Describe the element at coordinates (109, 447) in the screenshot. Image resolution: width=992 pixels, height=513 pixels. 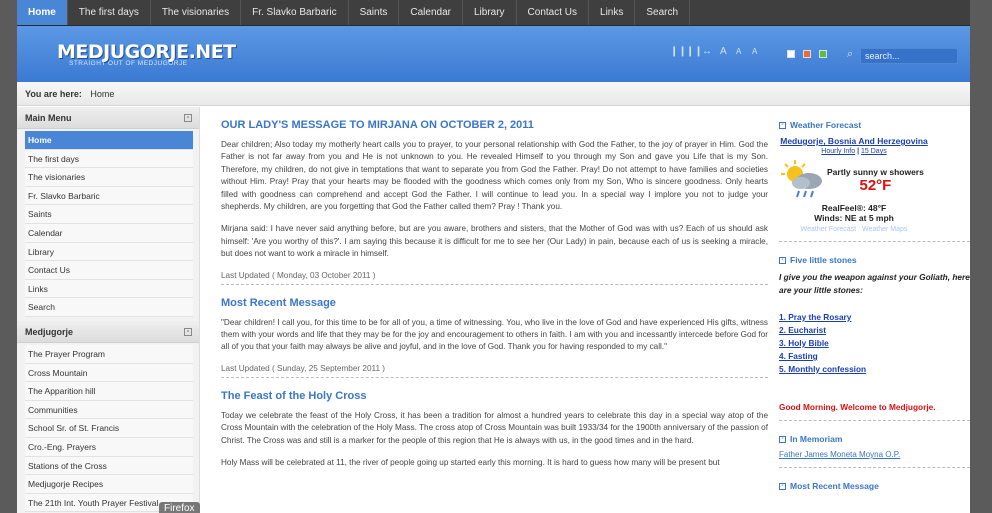
I see `menu-item-prayers: Cro.-Eng. Prayers` at that location.